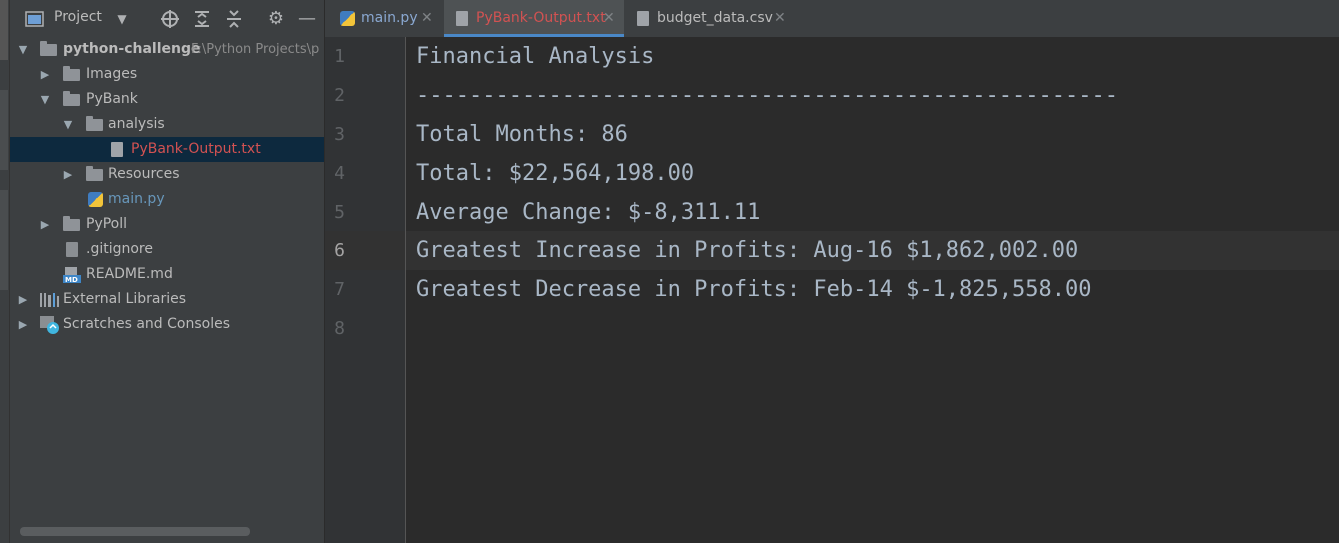  What do you see at coordinates (339, 289) in the screenshot?
I see `line-number: 7` at bounding box center [339, 289].